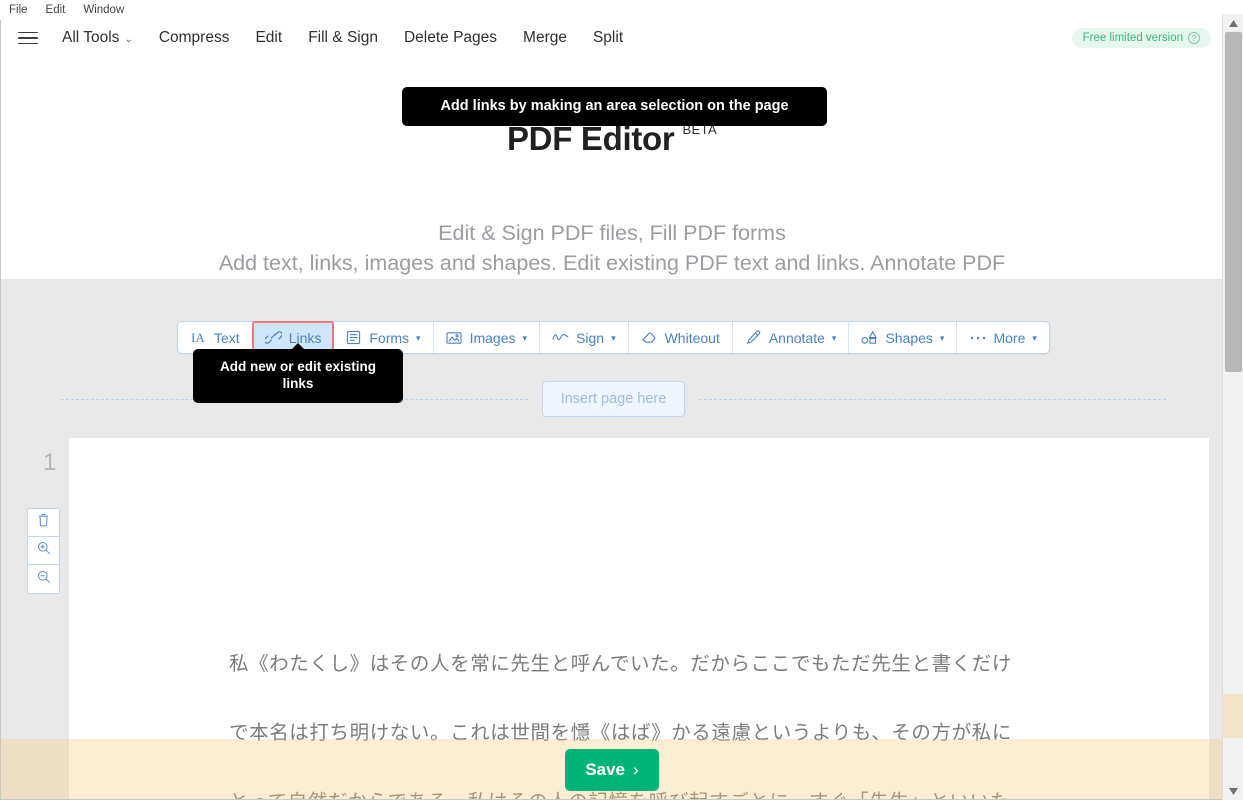 The width and height of the screenshot is (1243, 800). I want to click on text-tool-icon: IA, so click(198, 338).